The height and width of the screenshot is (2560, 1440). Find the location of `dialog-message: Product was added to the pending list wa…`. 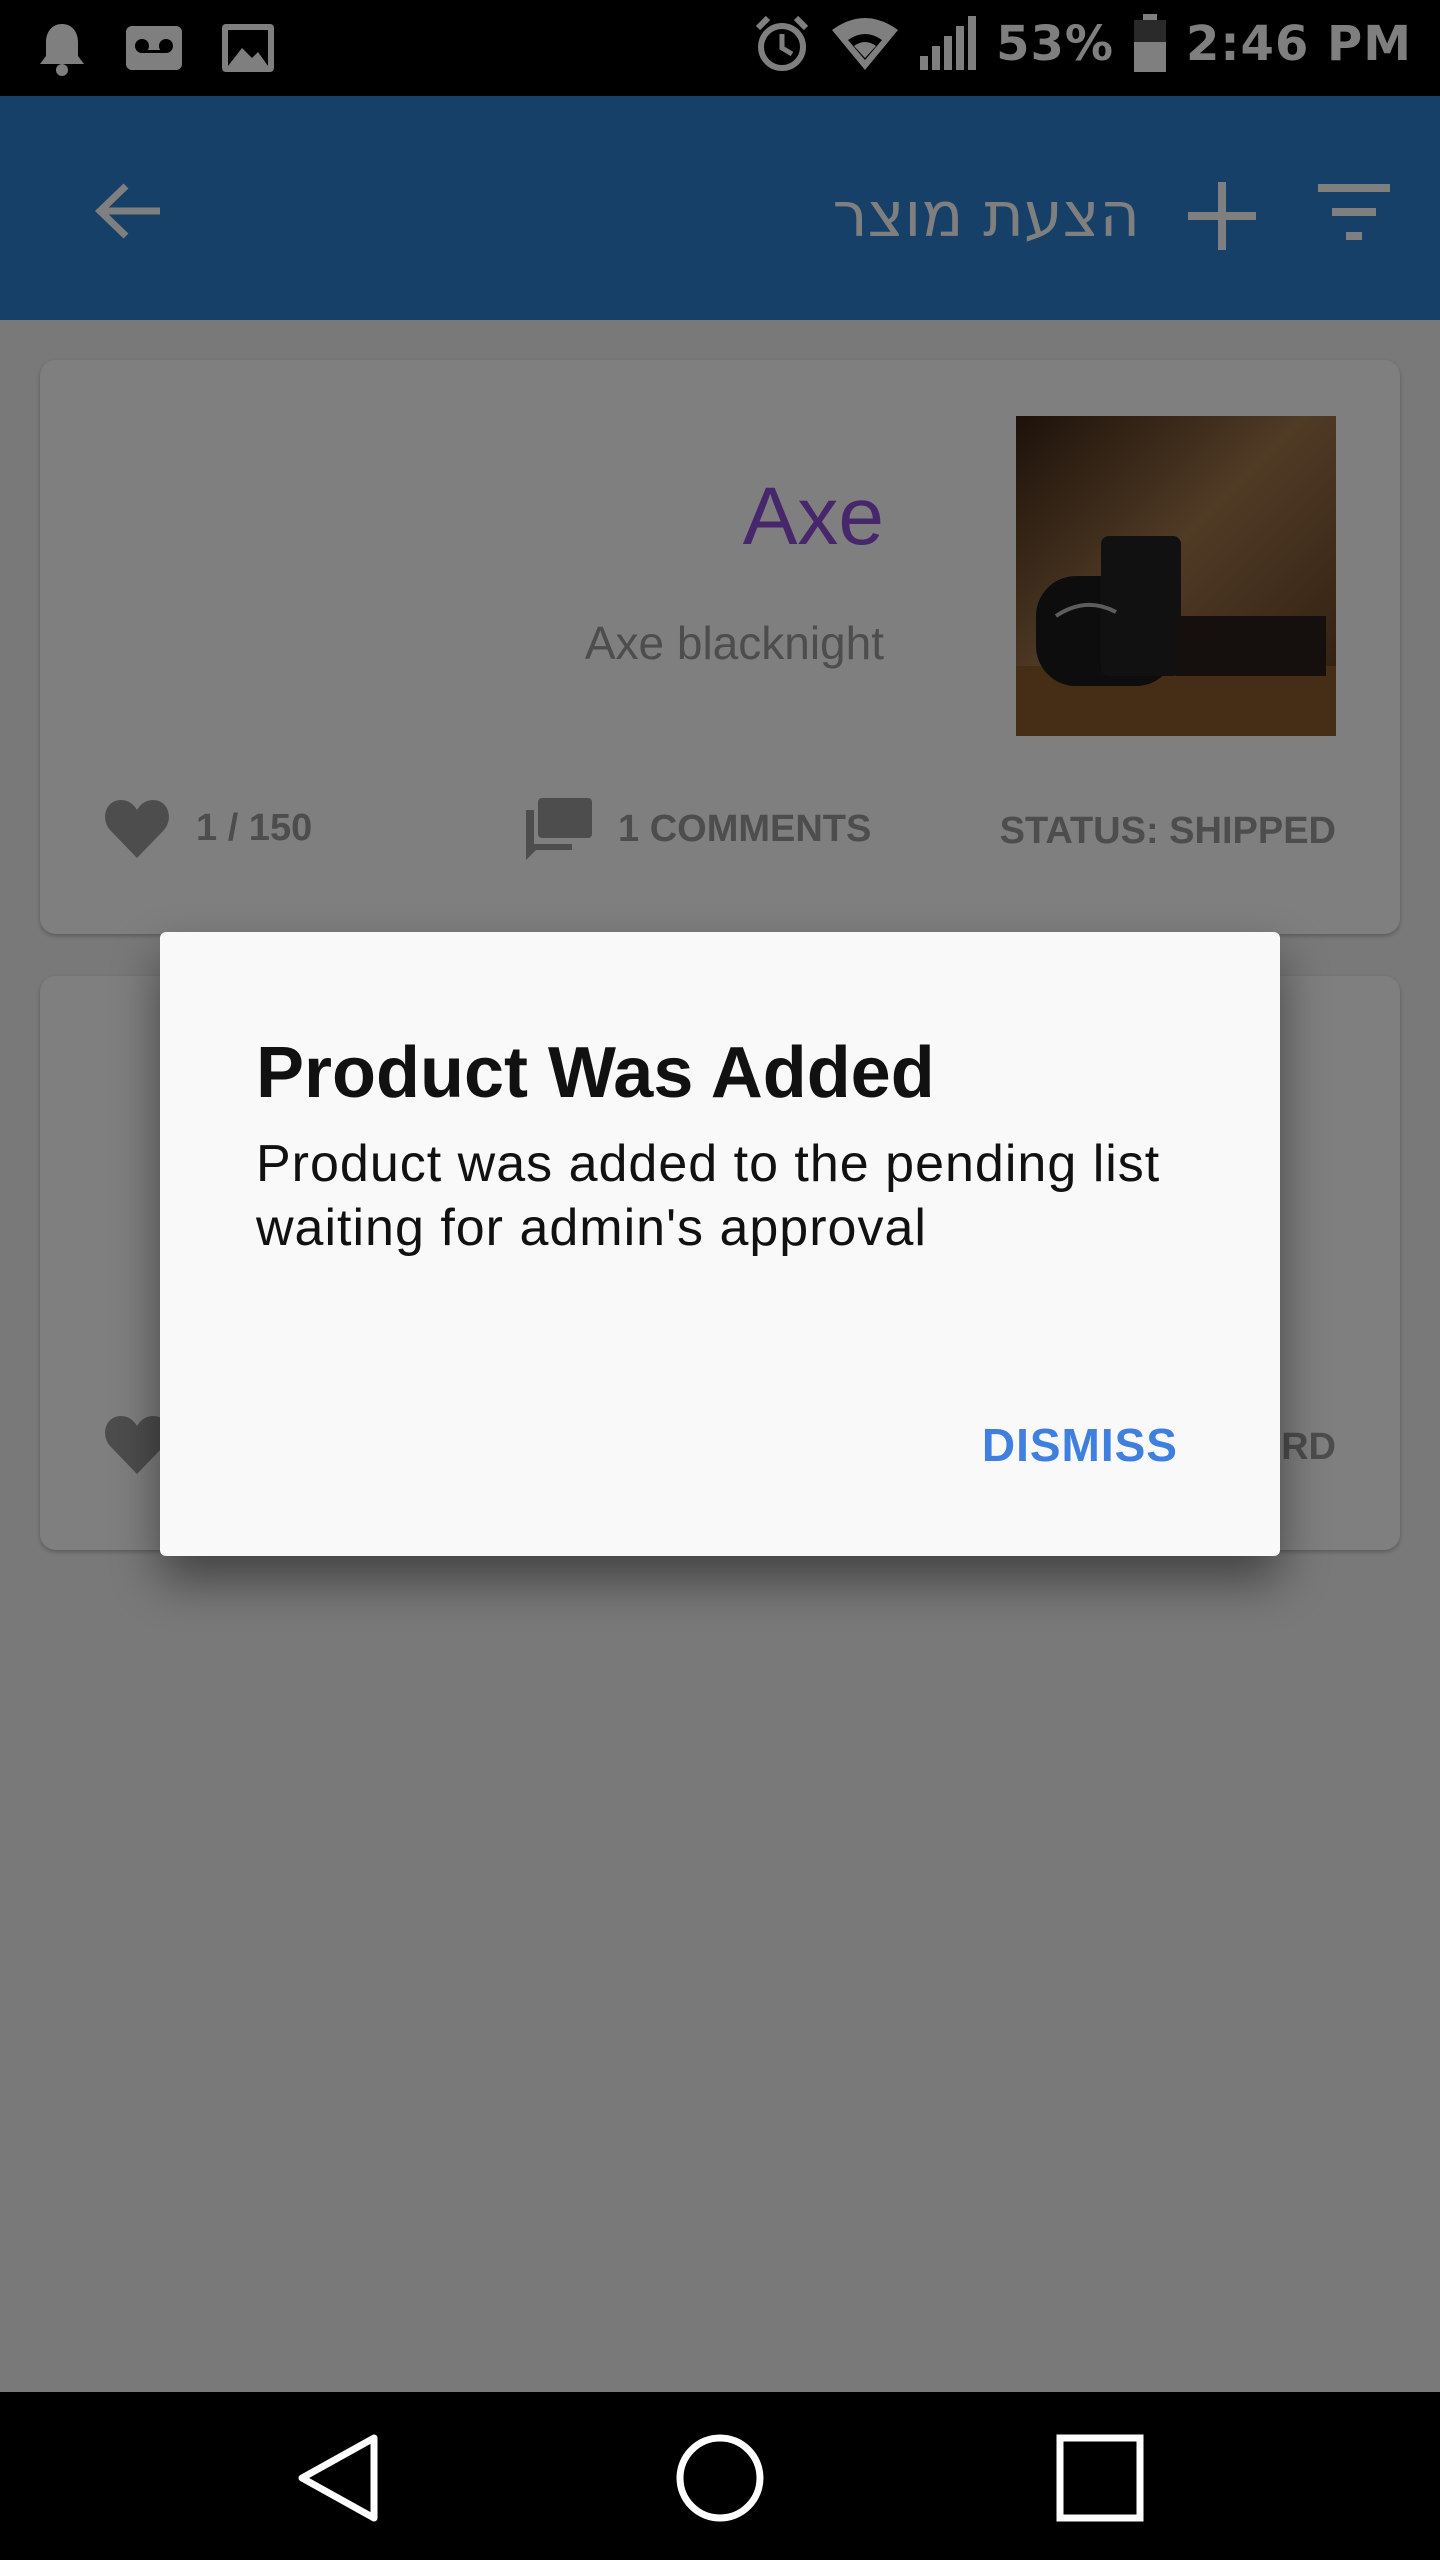

dialog-message: Product was added to the pending list wa… is located at coordinates (708, 1196).